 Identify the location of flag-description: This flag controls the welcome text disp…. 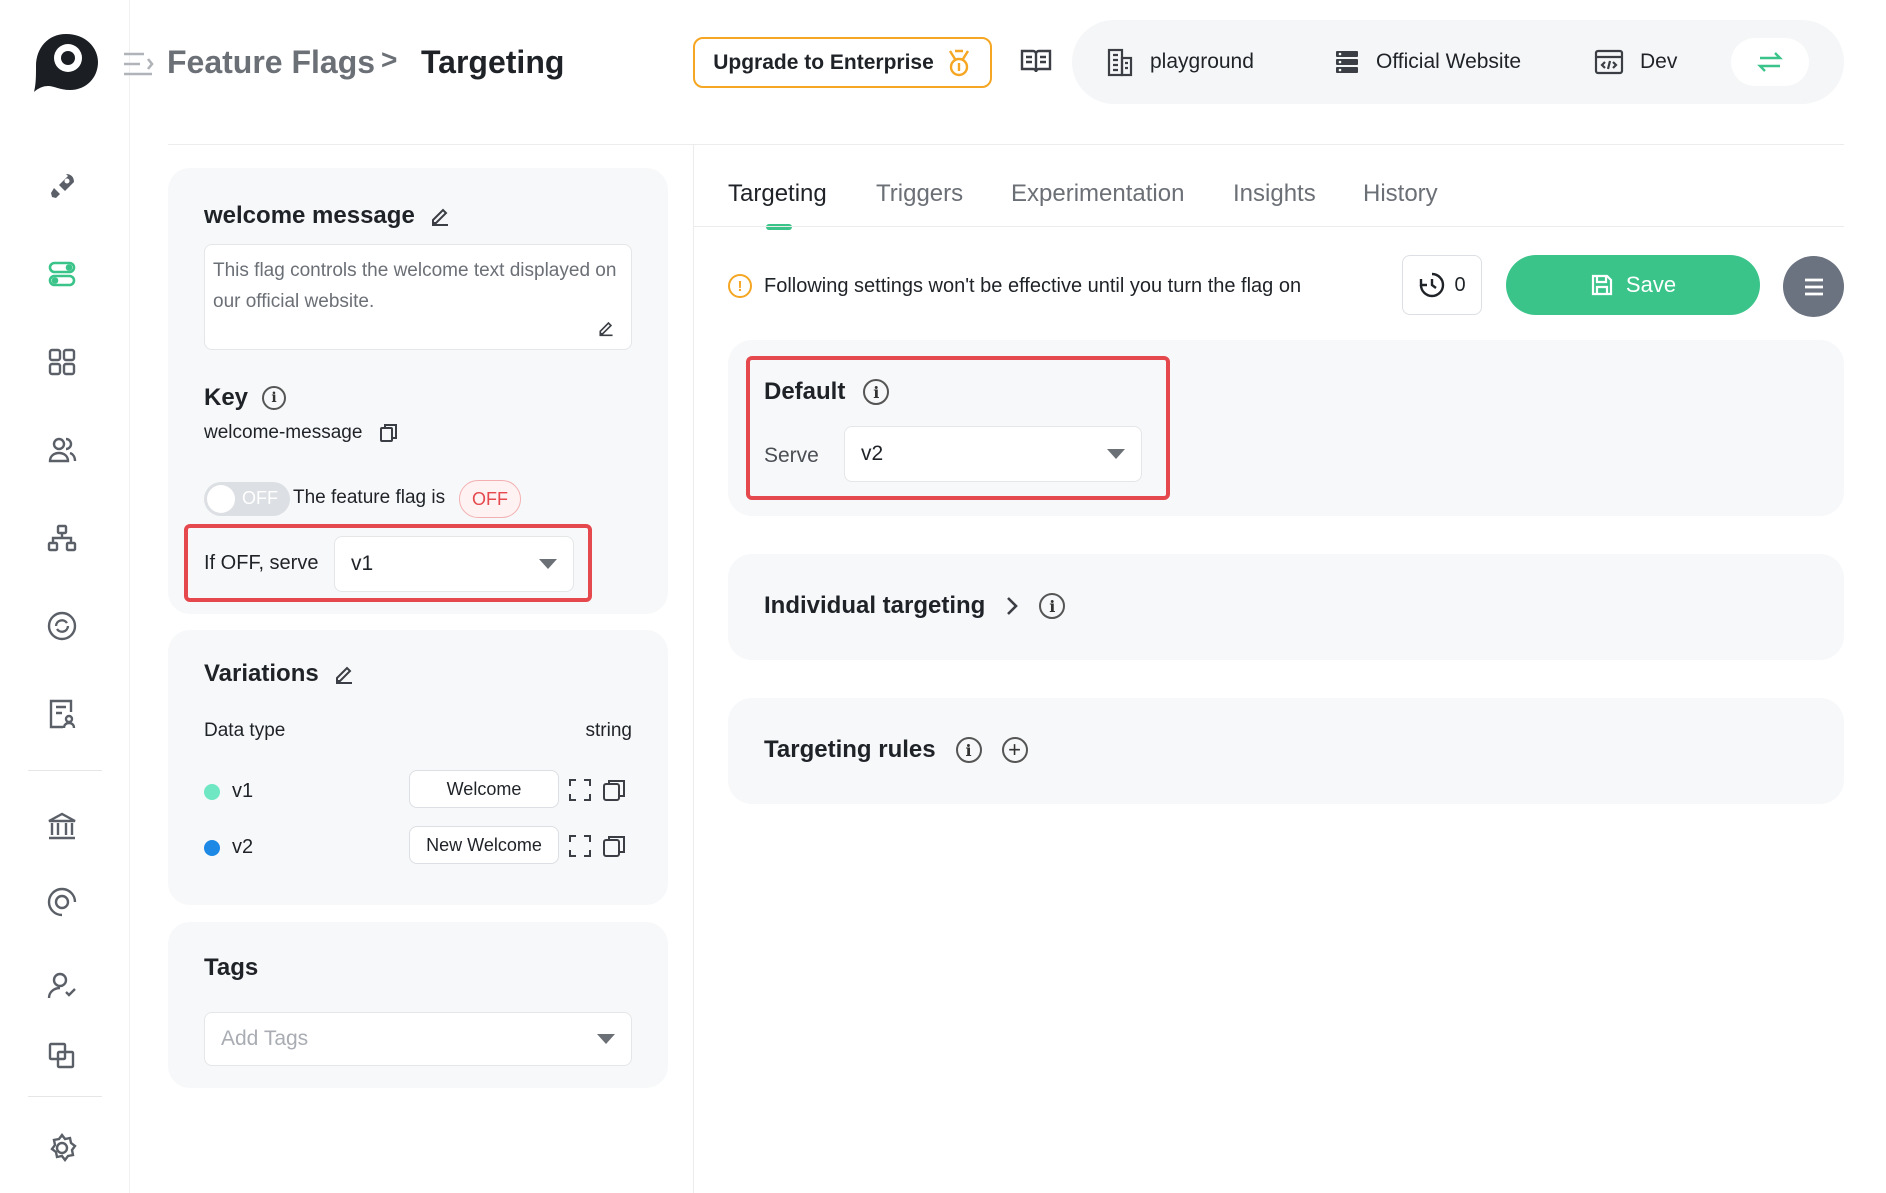
(415, 286).